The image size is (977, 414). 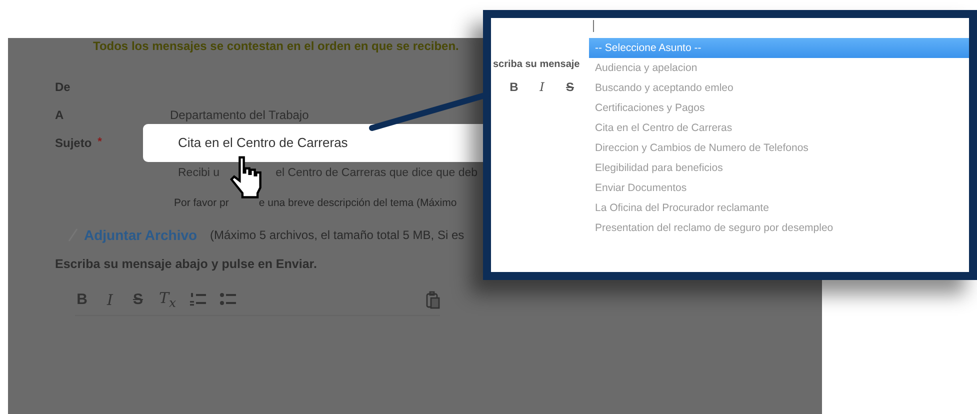 I want to click on dropdown-option: Direccion y Cambios de Numero de Telefonos, so click(x=779, y=148).